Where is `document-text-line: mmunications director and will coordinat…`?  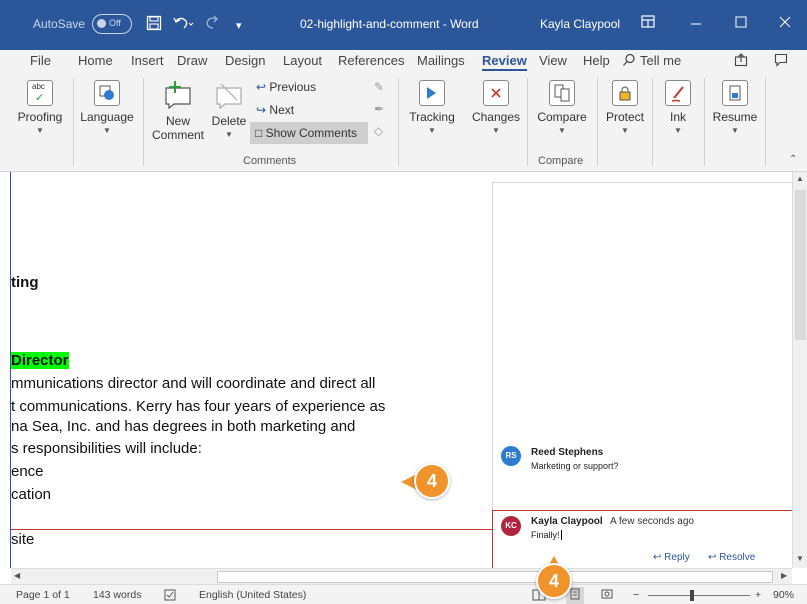
document-text-line: mmunications director and will coordinat… is located at coordinates (193, 383).